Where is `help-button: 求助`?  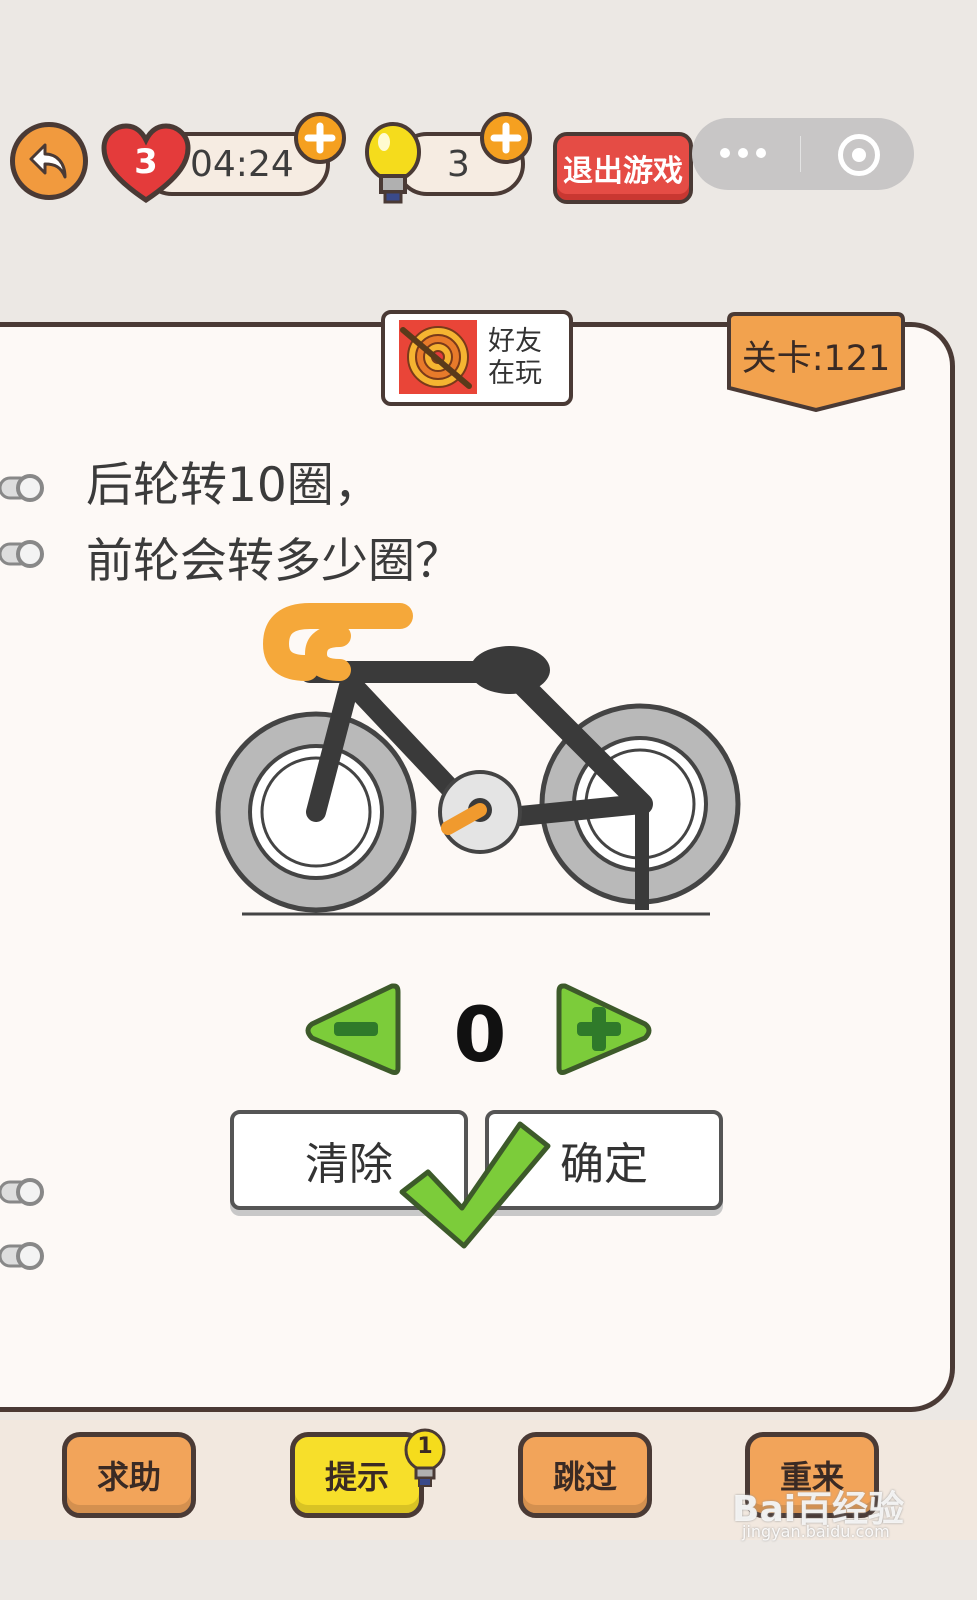 help-button: 求助 is located at coordinates (129, 1475).